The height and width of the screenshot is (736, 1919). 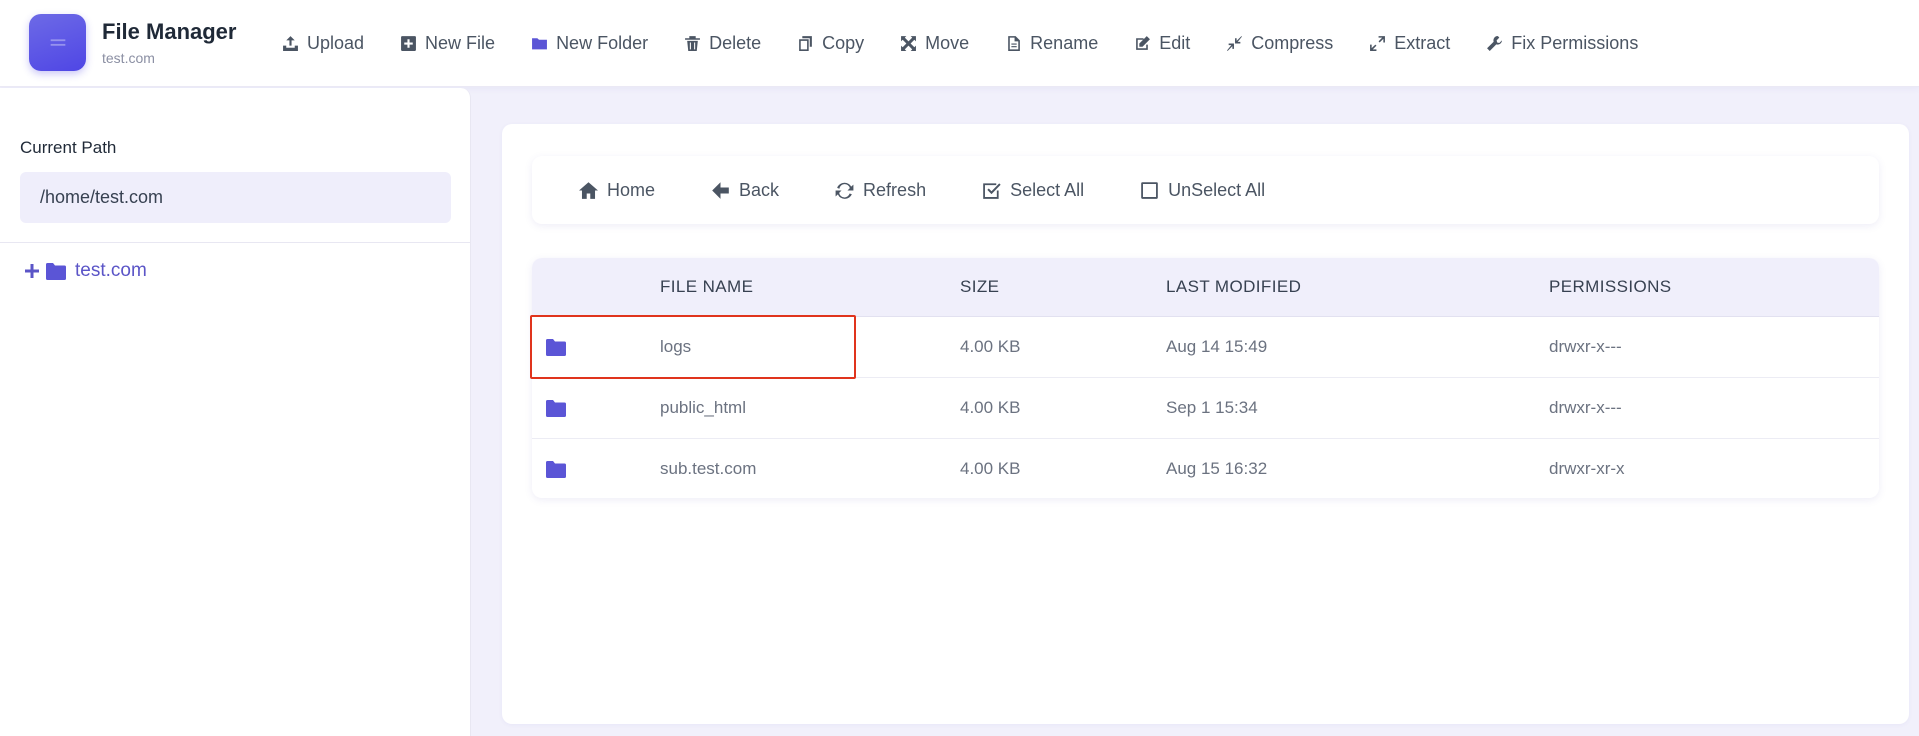 I want to click on home-icon, so click(x=588, y=190).